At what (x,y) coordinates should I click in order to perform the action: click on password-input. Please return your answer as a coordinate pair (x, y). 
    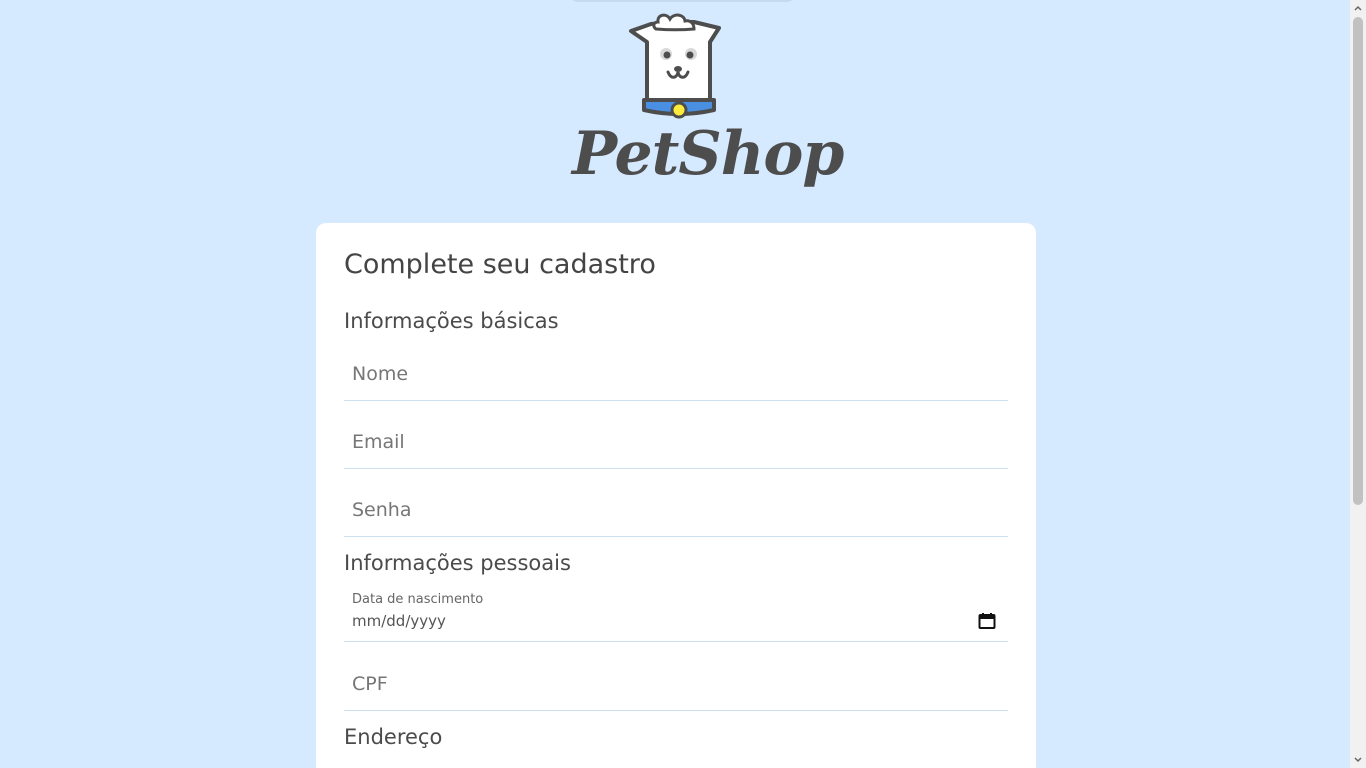
    Looking at the image, I should click on (672, 510).